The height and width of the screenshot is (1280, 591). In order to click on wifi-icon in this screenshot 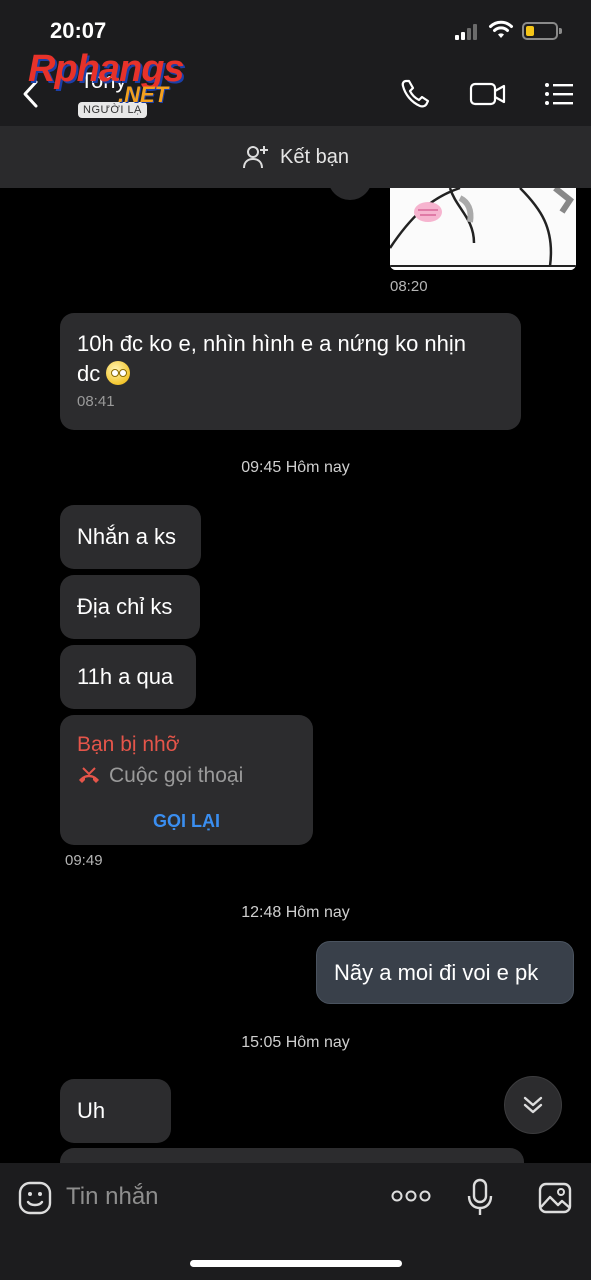, I will do `click(501, 29)`.